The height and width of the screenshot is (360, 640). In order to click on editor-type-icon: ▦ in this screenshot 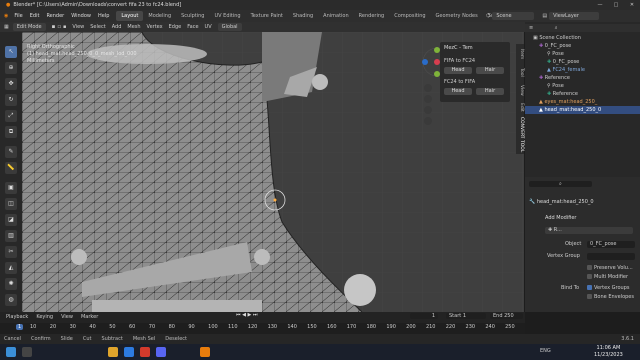, I will do `click(6, 27)`.